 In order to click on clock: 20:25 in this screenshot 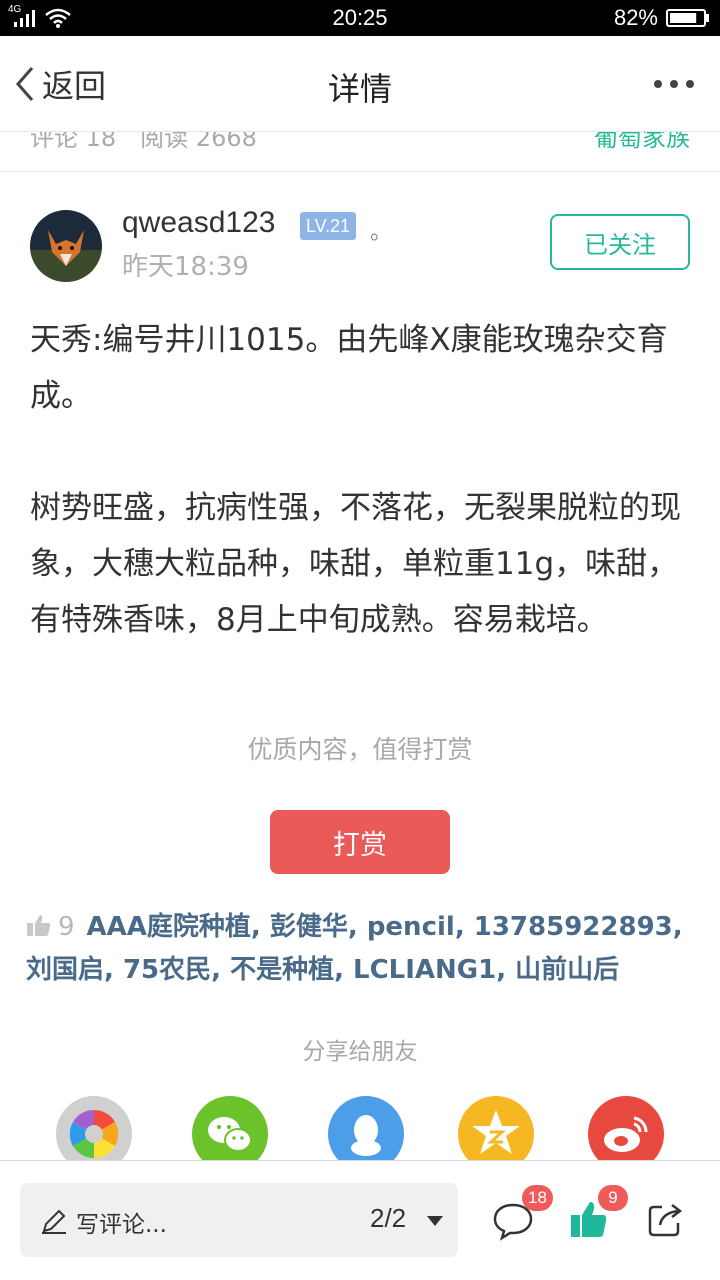, I will do `click(360, 17)`.